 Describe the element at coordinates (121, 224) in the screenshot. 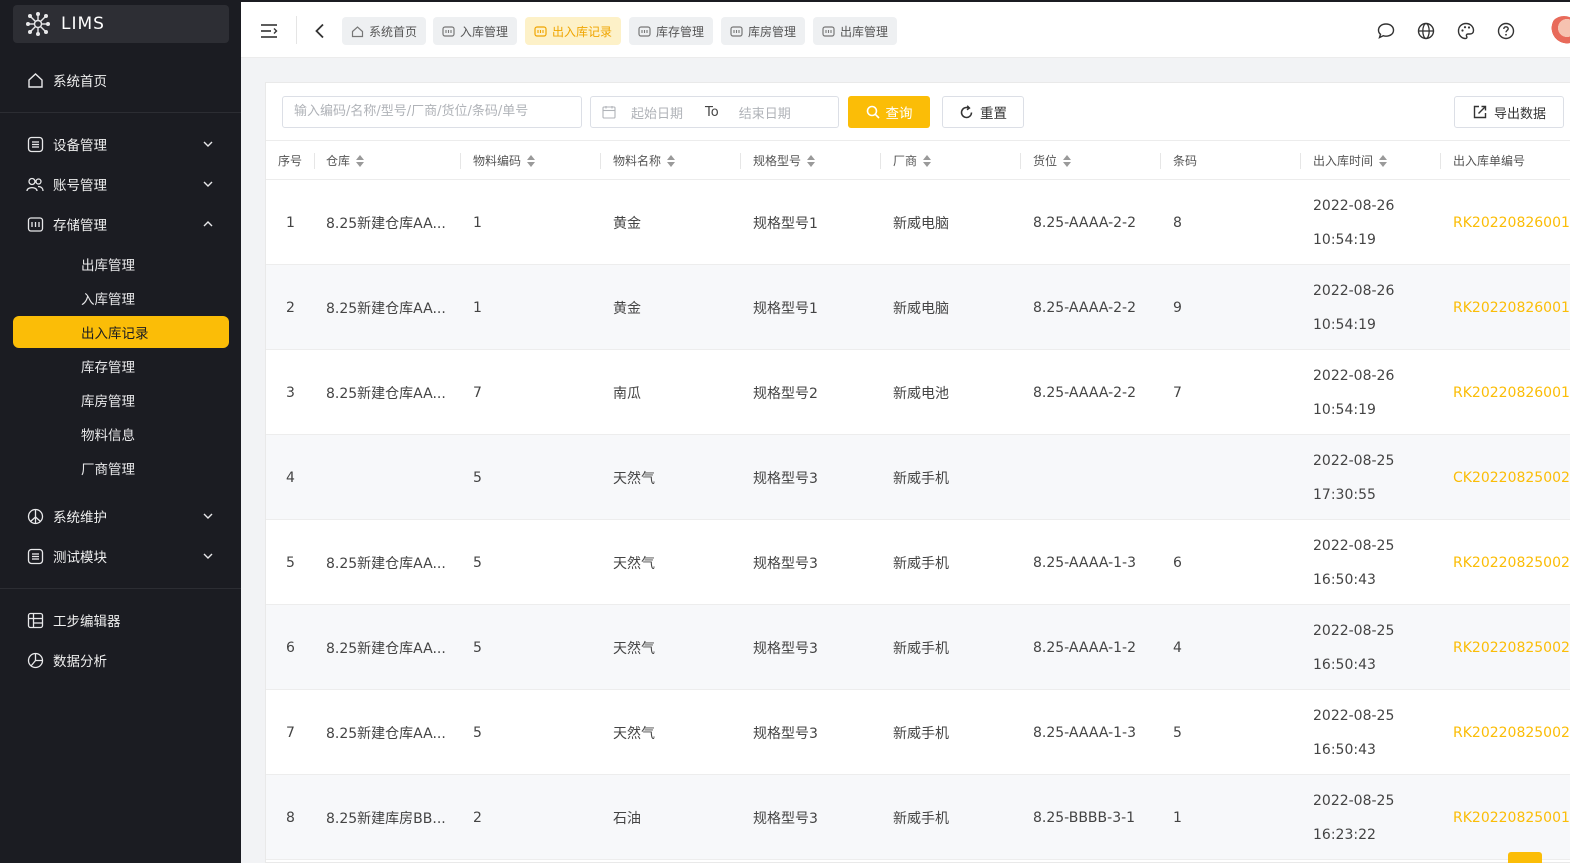

I see `sidebar-group-storage: 存储管理` at that location.